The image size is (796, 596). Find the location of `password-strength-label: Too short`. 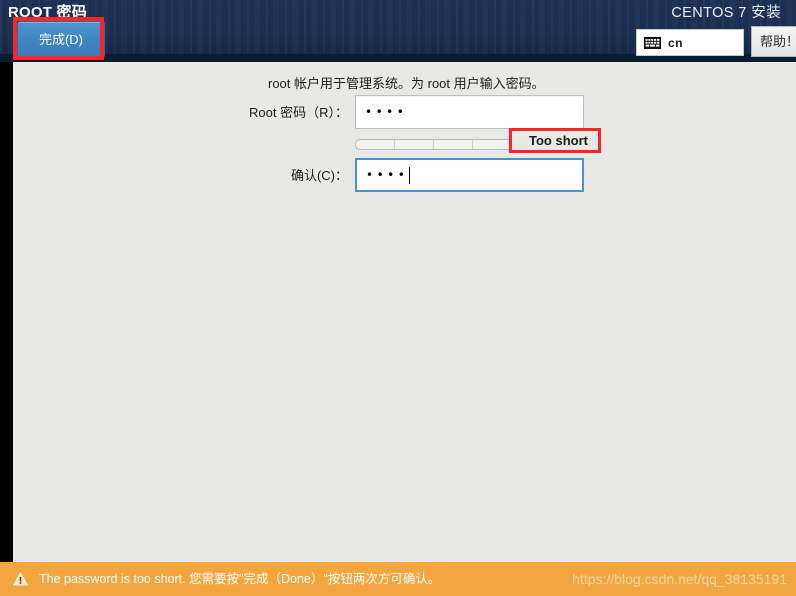

password-strength-label: Too short is located at coordinates (558, 140).